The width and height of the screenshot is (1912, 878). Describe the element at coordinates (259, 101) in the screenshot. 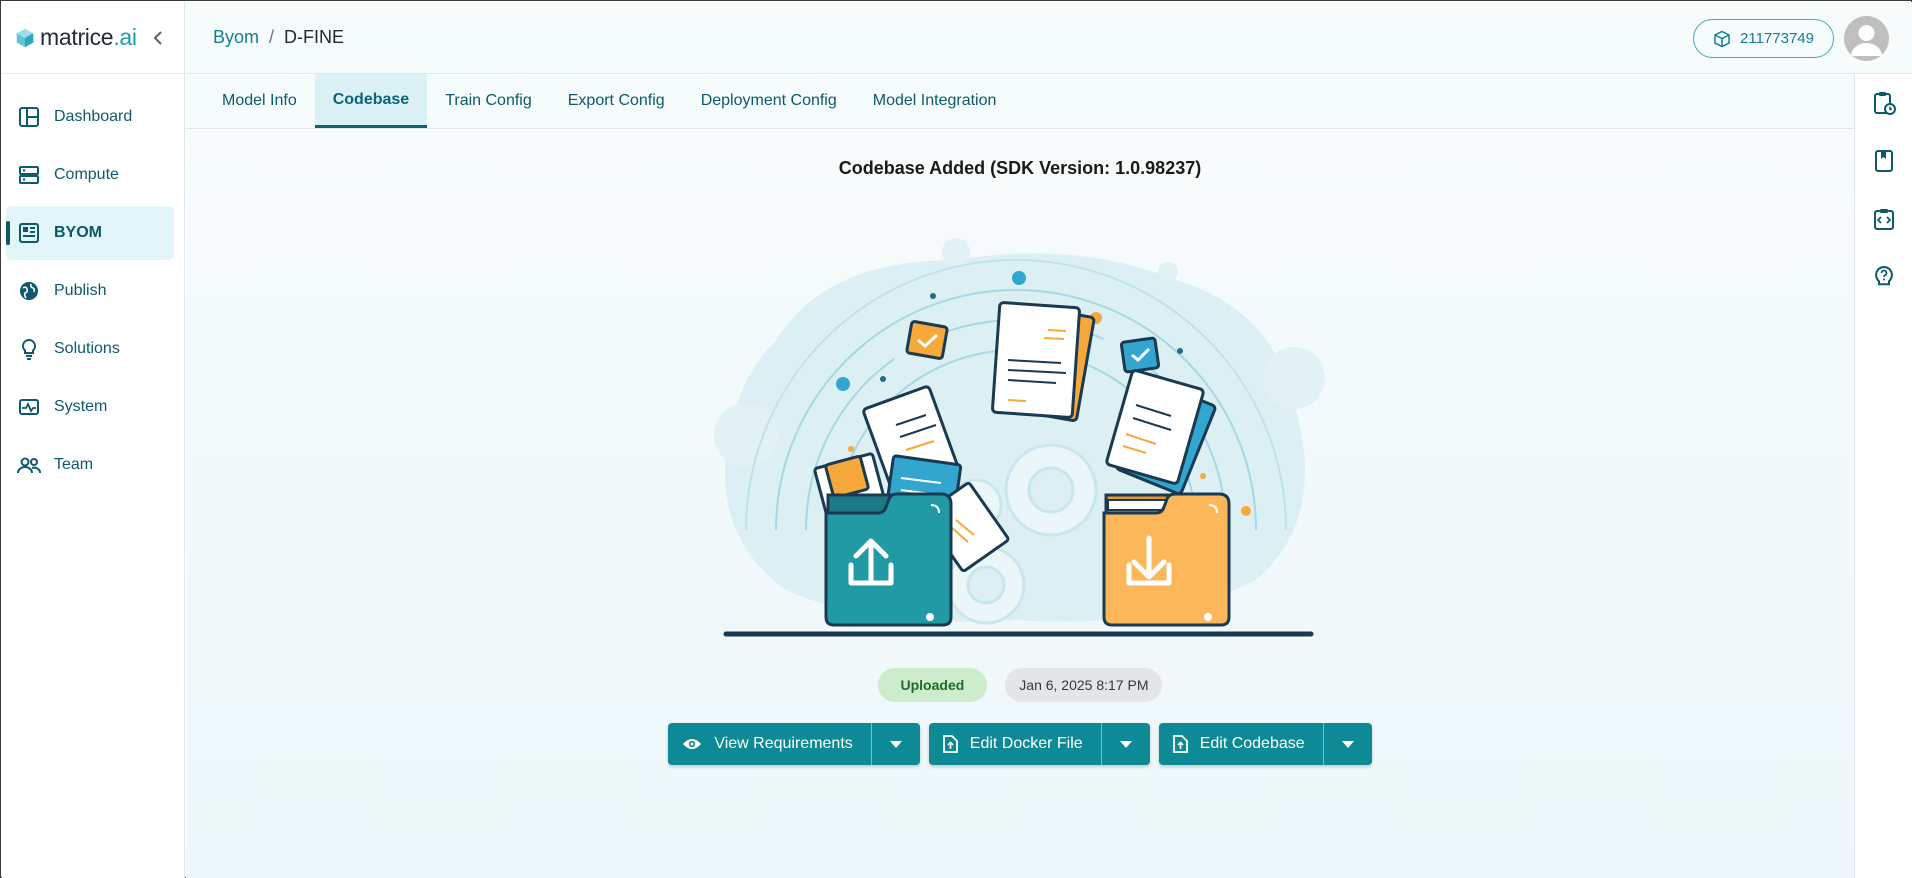

I see `tab-model-info: Model Info` at that location.